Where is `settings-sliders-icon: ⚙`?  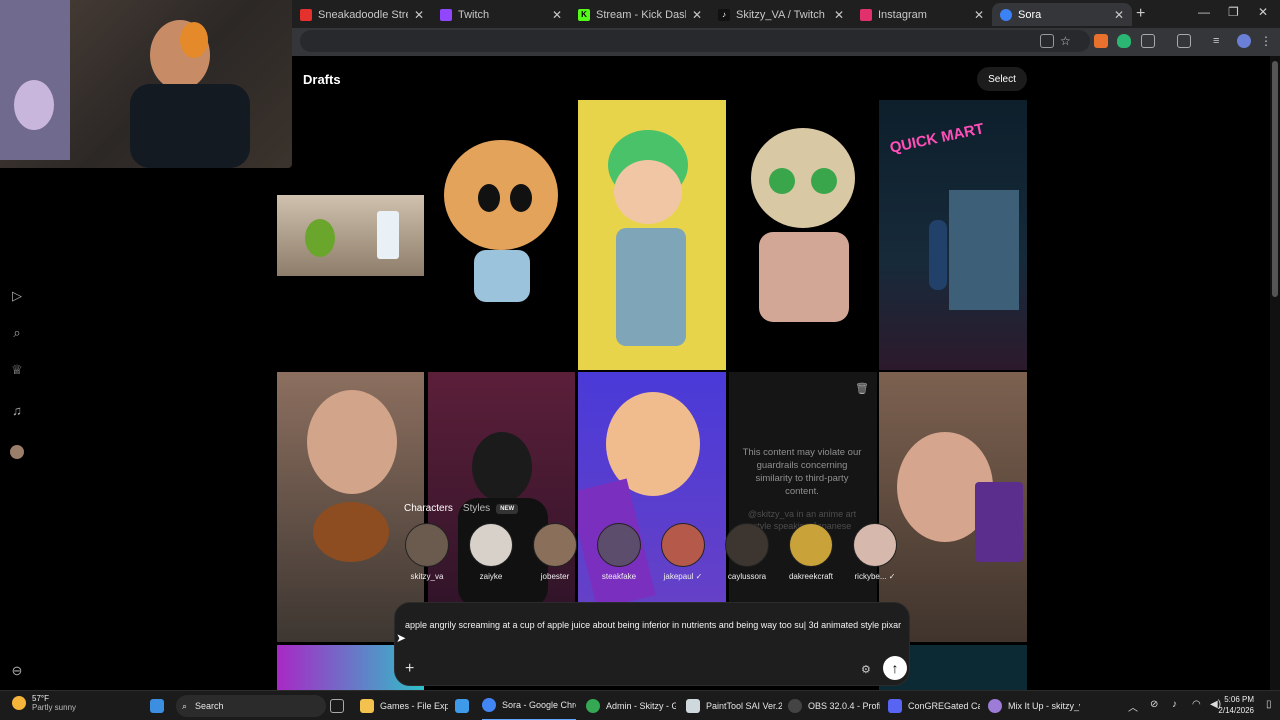 settings-sliders-icon: ⚙ is located at coordinates (866, 669).